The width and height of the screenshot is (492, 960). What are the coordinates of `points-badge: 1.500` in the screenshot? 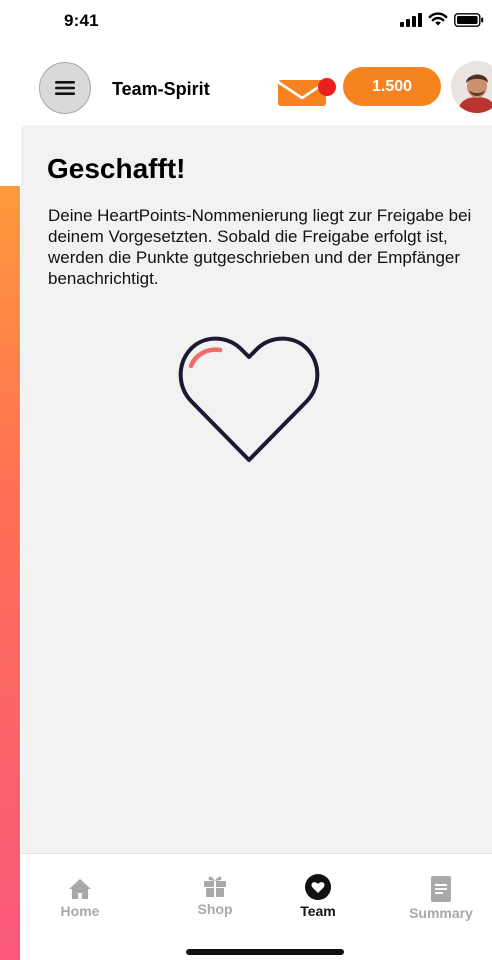 It's located at (392, 86).